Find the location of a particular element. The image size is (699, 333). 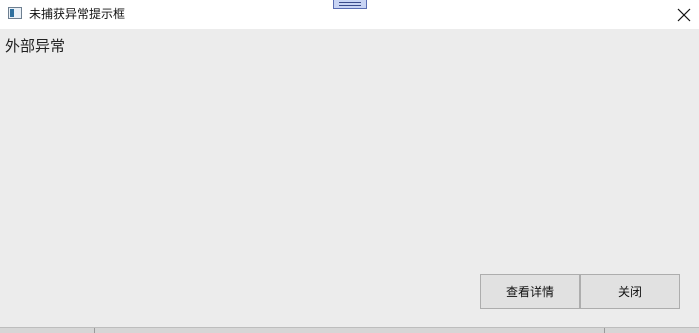

close-icon is located at coordinates (684, 14).